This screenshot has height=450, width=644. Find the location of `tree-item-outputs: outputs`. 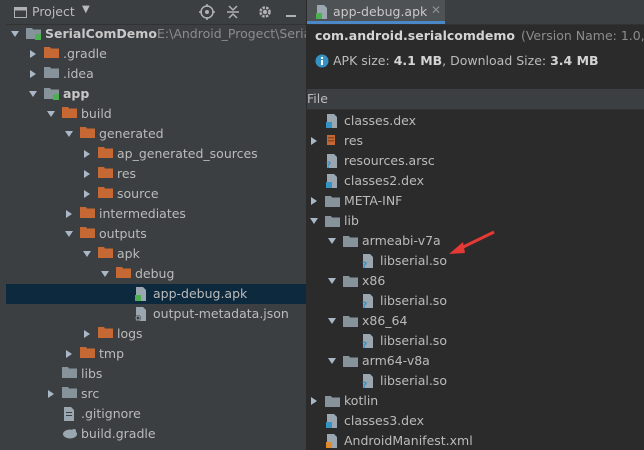

tree-item-outputs: outputs is located at coordinates (156, 234).